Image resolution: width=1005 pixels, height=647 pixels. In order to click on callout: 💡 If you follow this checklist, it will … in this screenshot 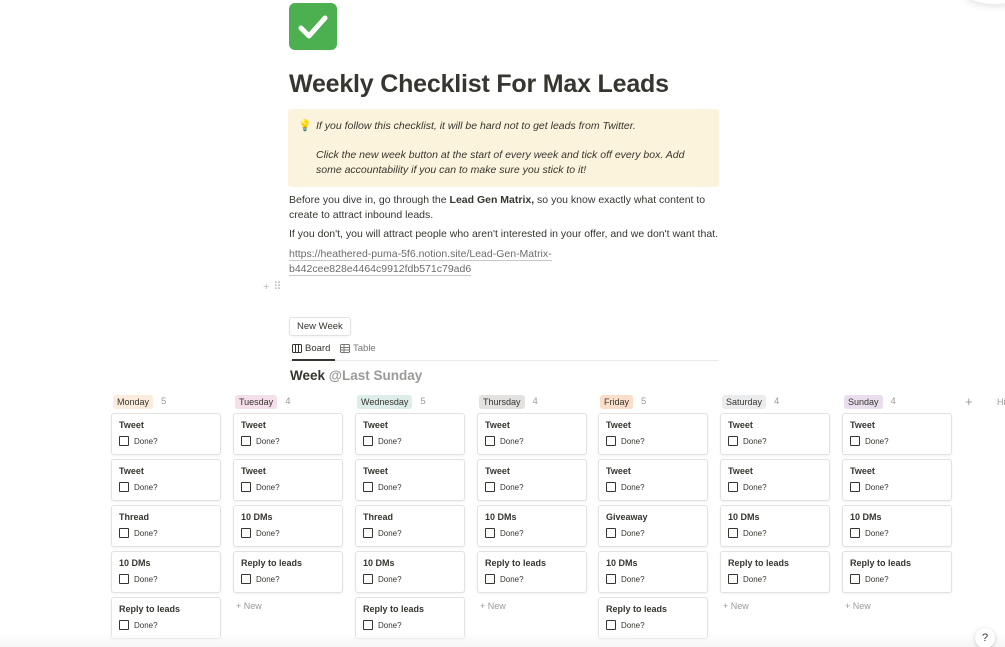, I will do `click(503, 148)`.